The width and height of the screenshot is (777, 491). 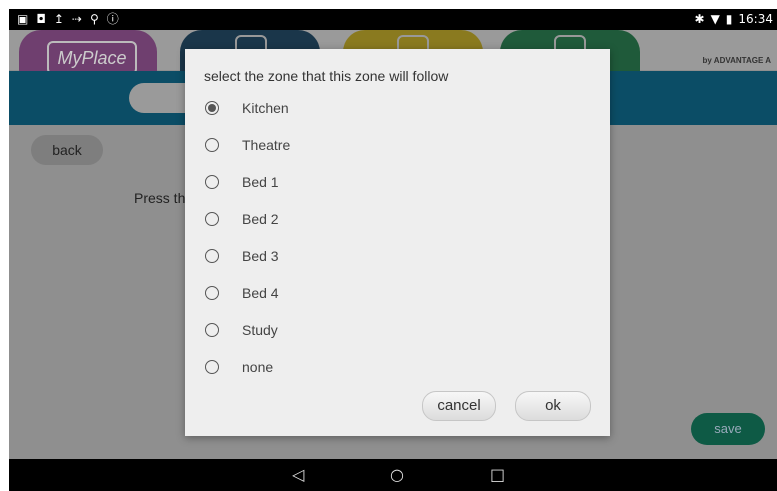 I want to click on bluetooth-icon: ✱, so click(x=699, y=19).